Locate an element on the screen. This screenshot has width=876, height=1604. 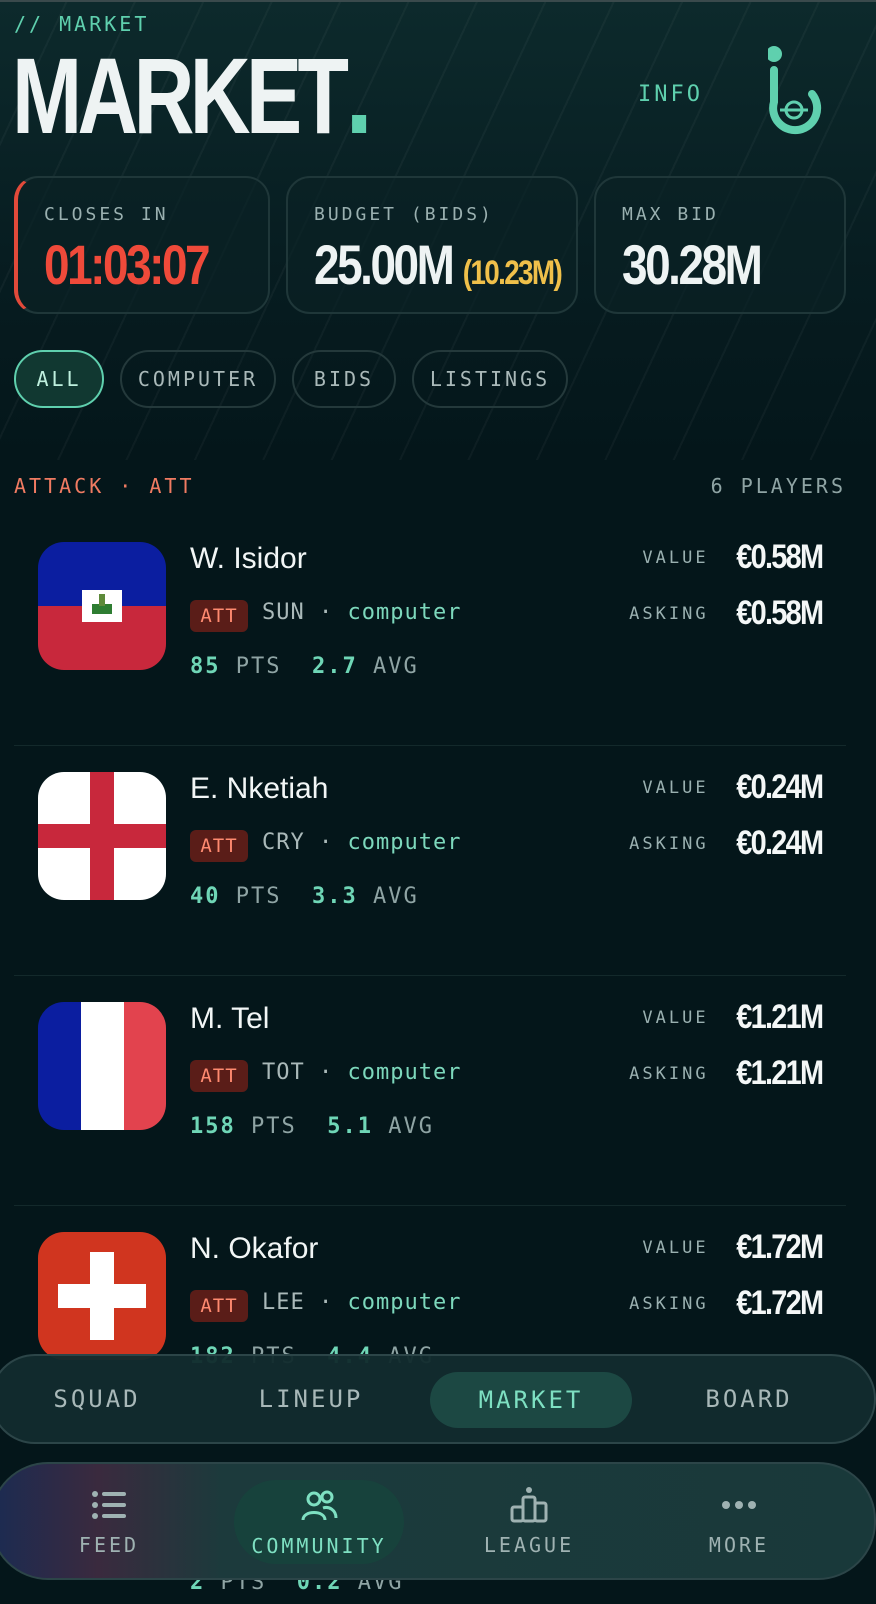
france-flag-icon is located at coordinates (102, 1066).